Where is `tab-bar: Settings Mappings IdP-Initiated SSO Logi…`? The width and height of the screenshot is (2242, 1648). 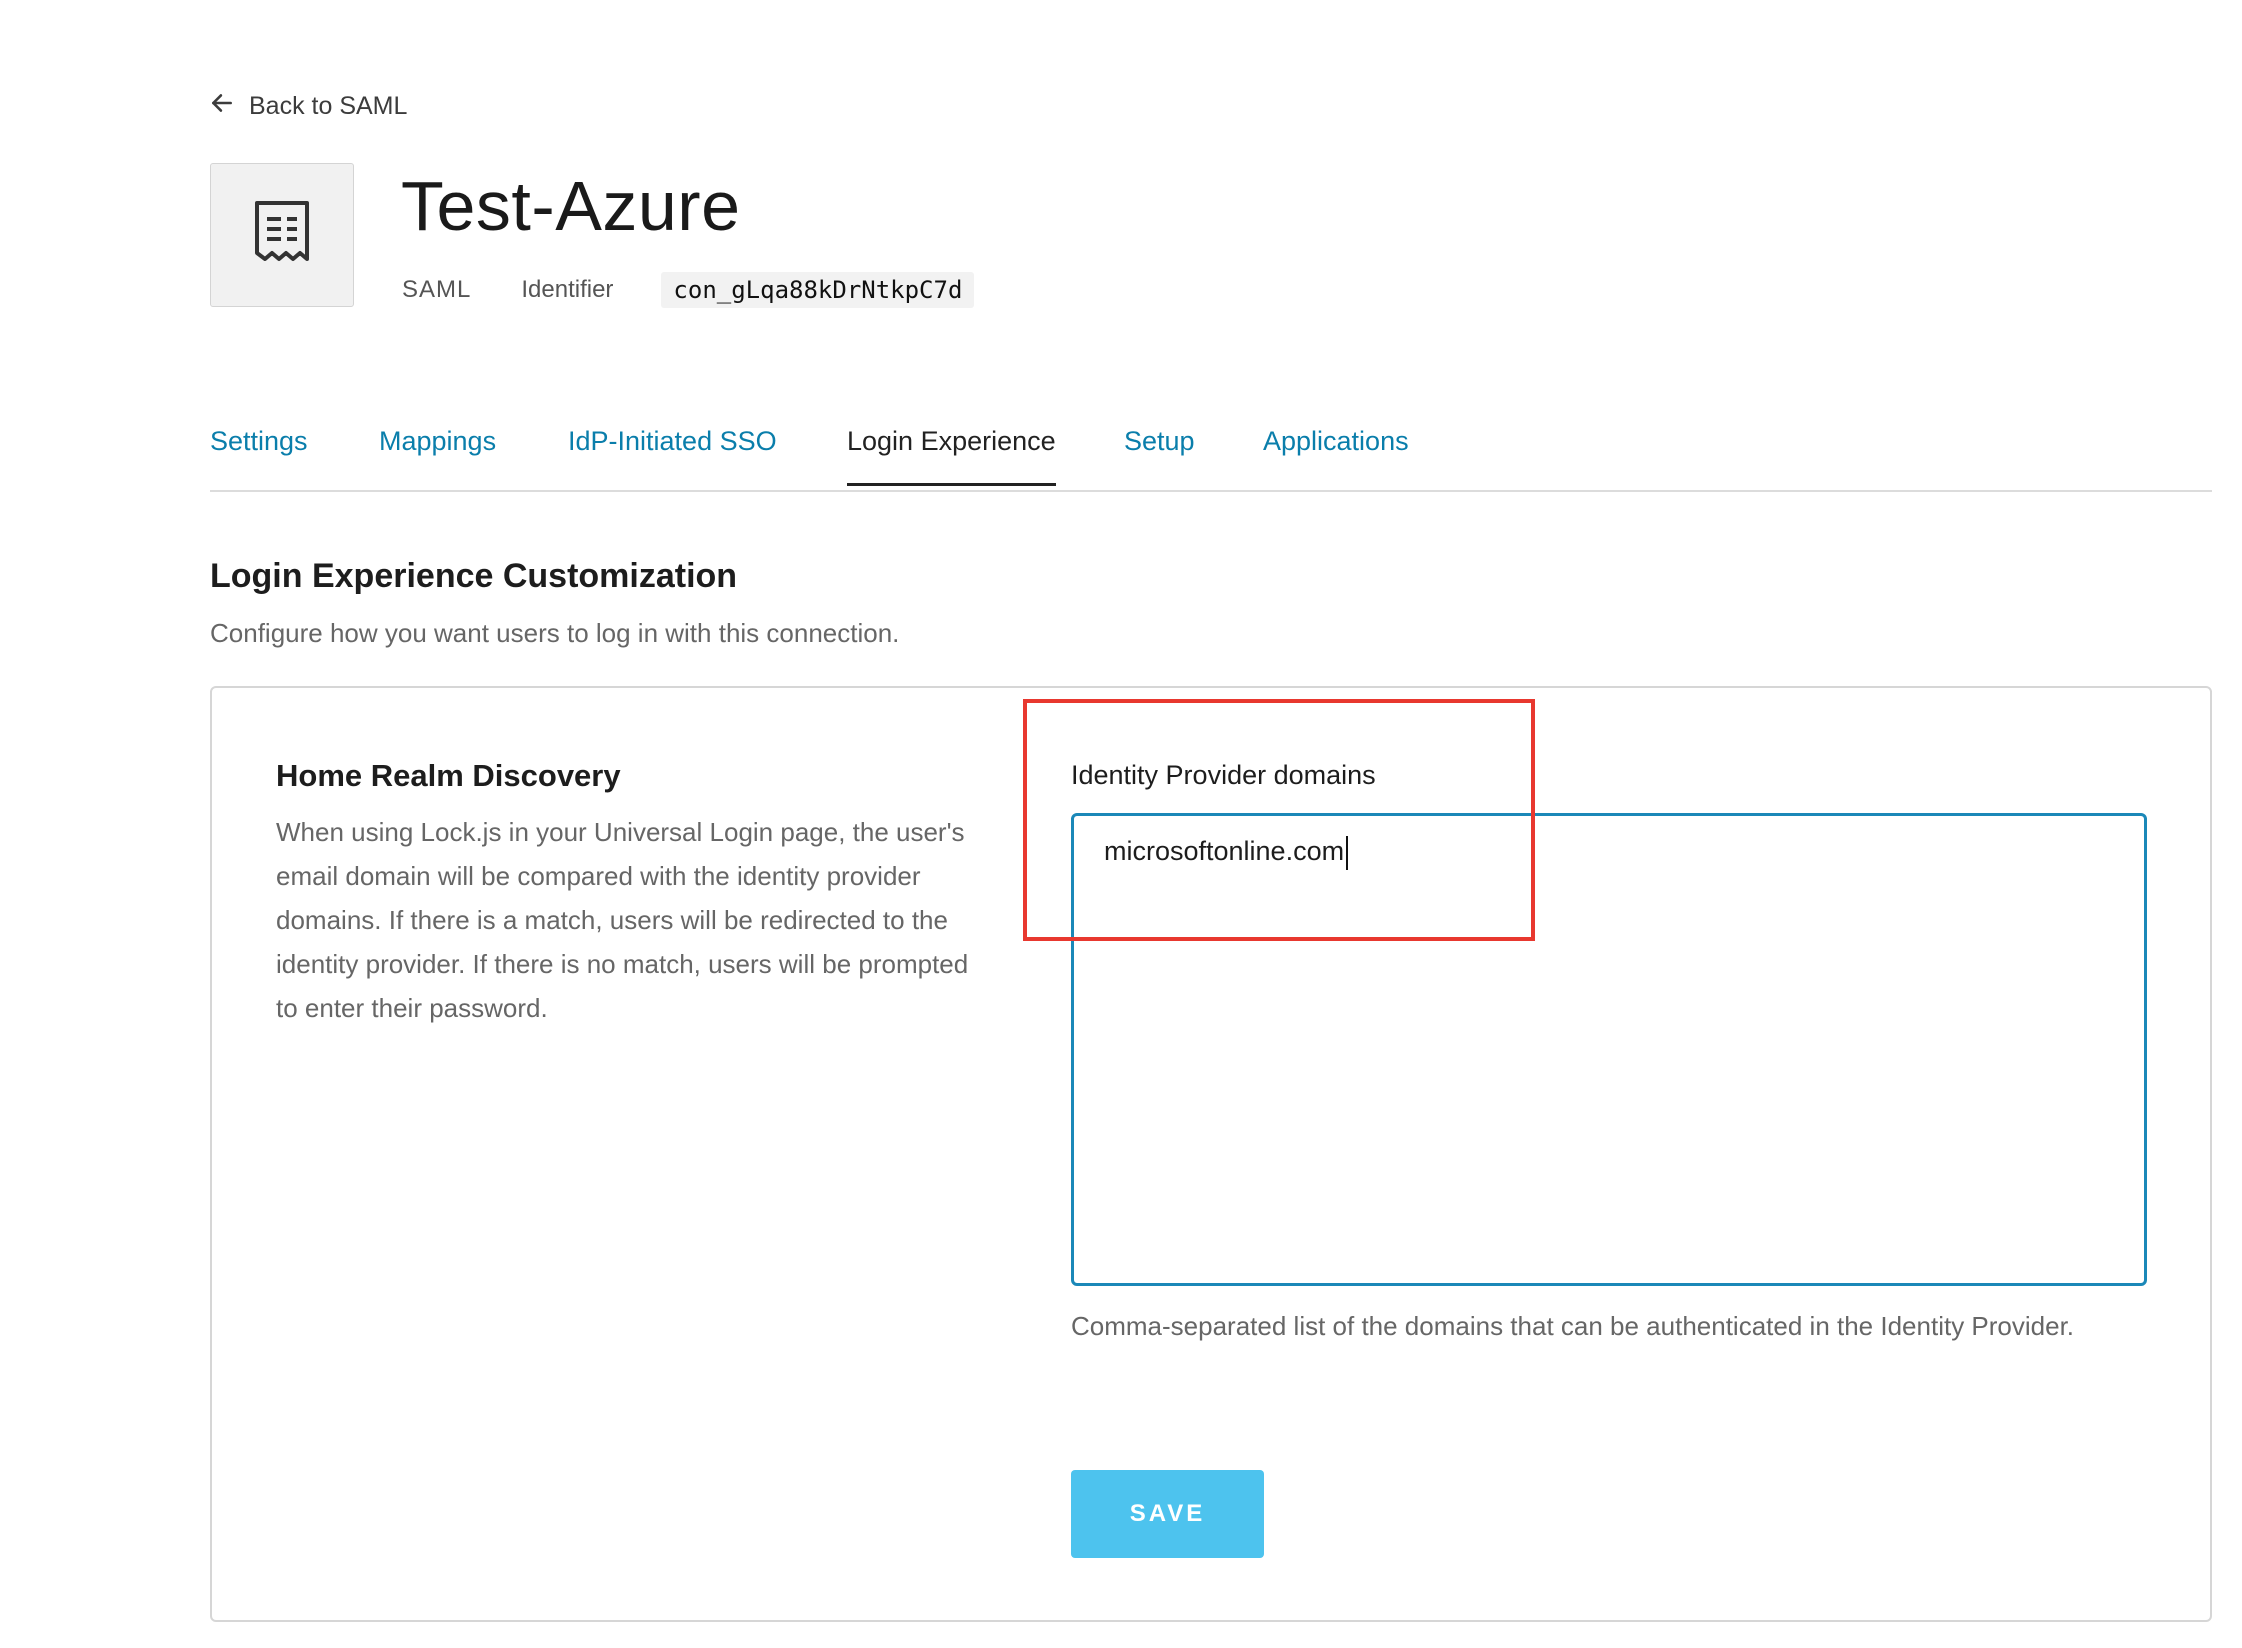
tab-bar: Settings Mappings IdP-Initiated SSO Logi… is located at coordinates (1211, 454).